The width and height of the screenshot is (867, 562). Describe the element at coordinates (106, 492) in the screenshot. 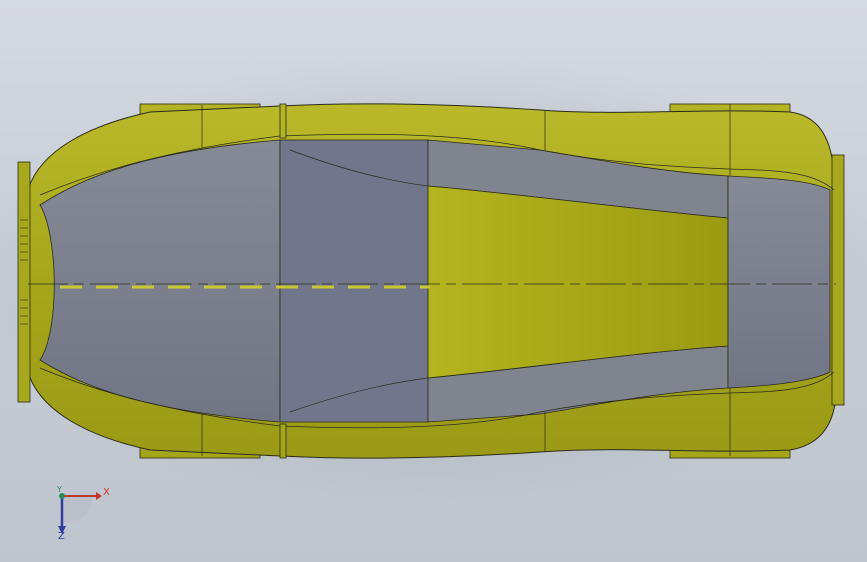

I see `x-axis-label: X` at that location.